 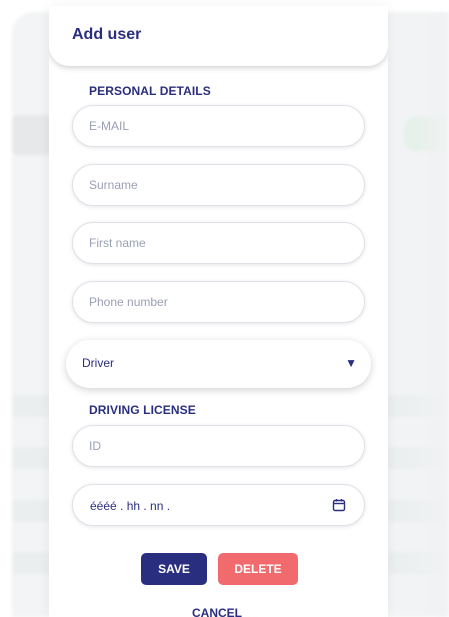 What do you see at coordinates (130, 506) in the screenshot?
I see `date-value: éééé . hh . nn .` at bounding box center [130, 506].